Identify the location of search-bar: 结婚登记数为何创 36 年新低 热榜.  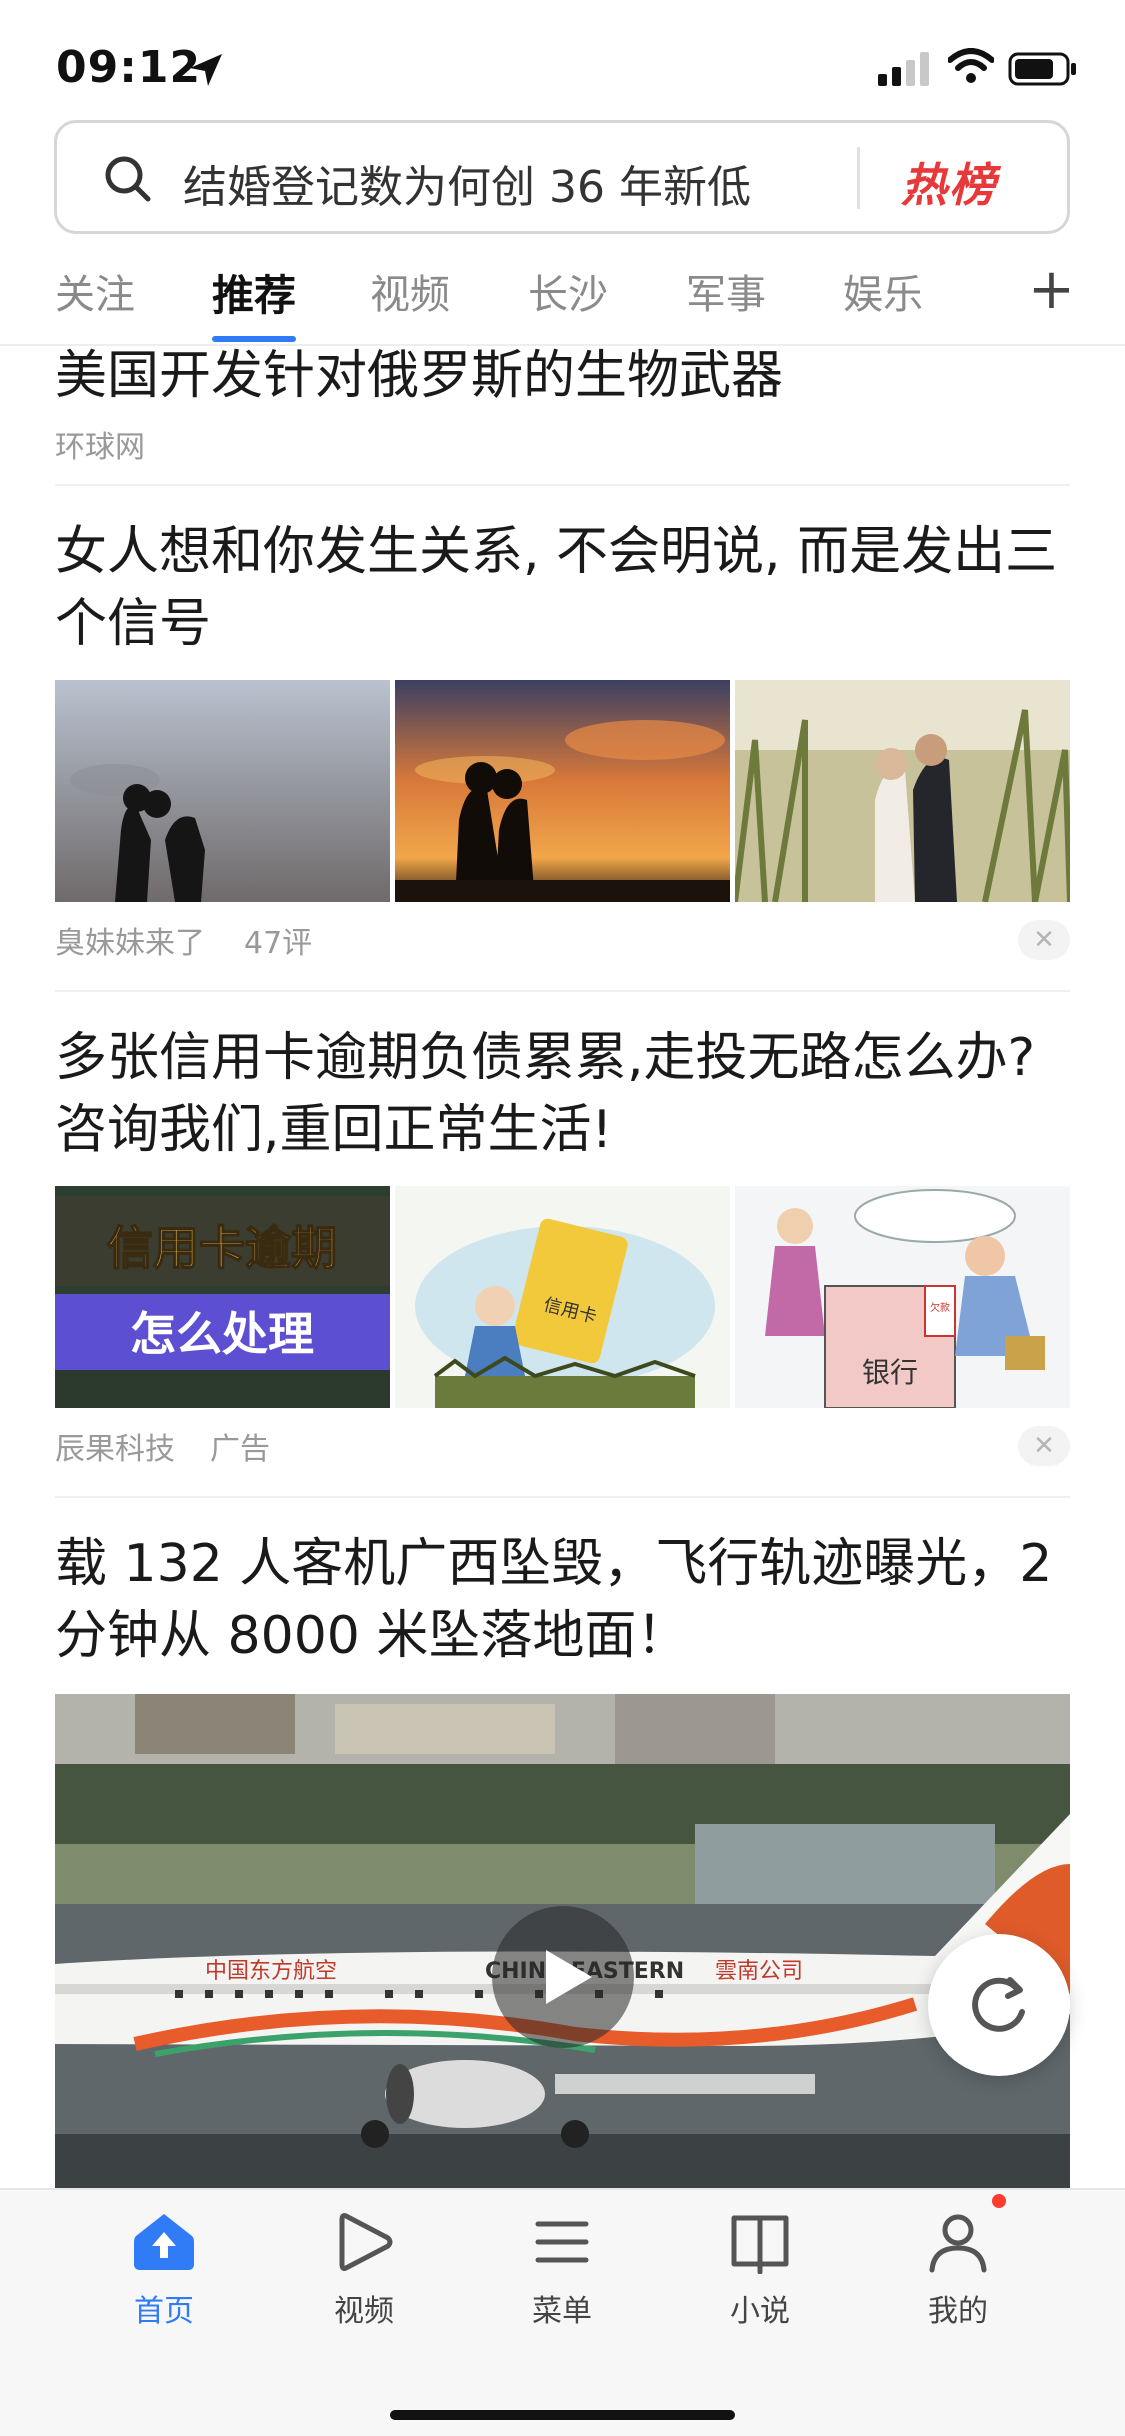
(562, 177).